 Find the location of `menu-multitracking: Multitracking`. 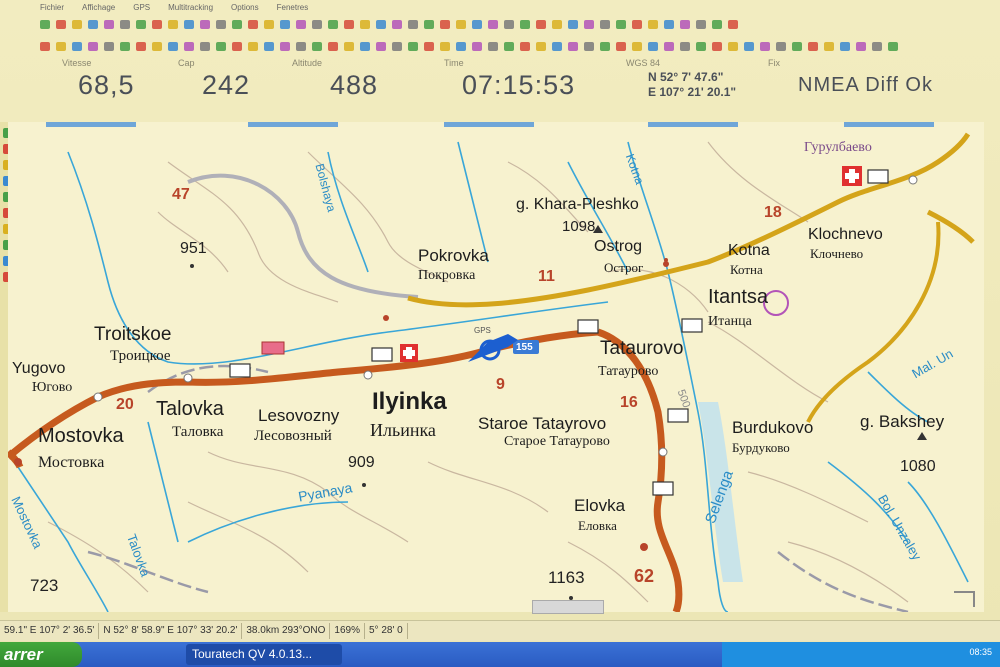

menu-multitracking: Multitracking is located at coordinates (190, 7).